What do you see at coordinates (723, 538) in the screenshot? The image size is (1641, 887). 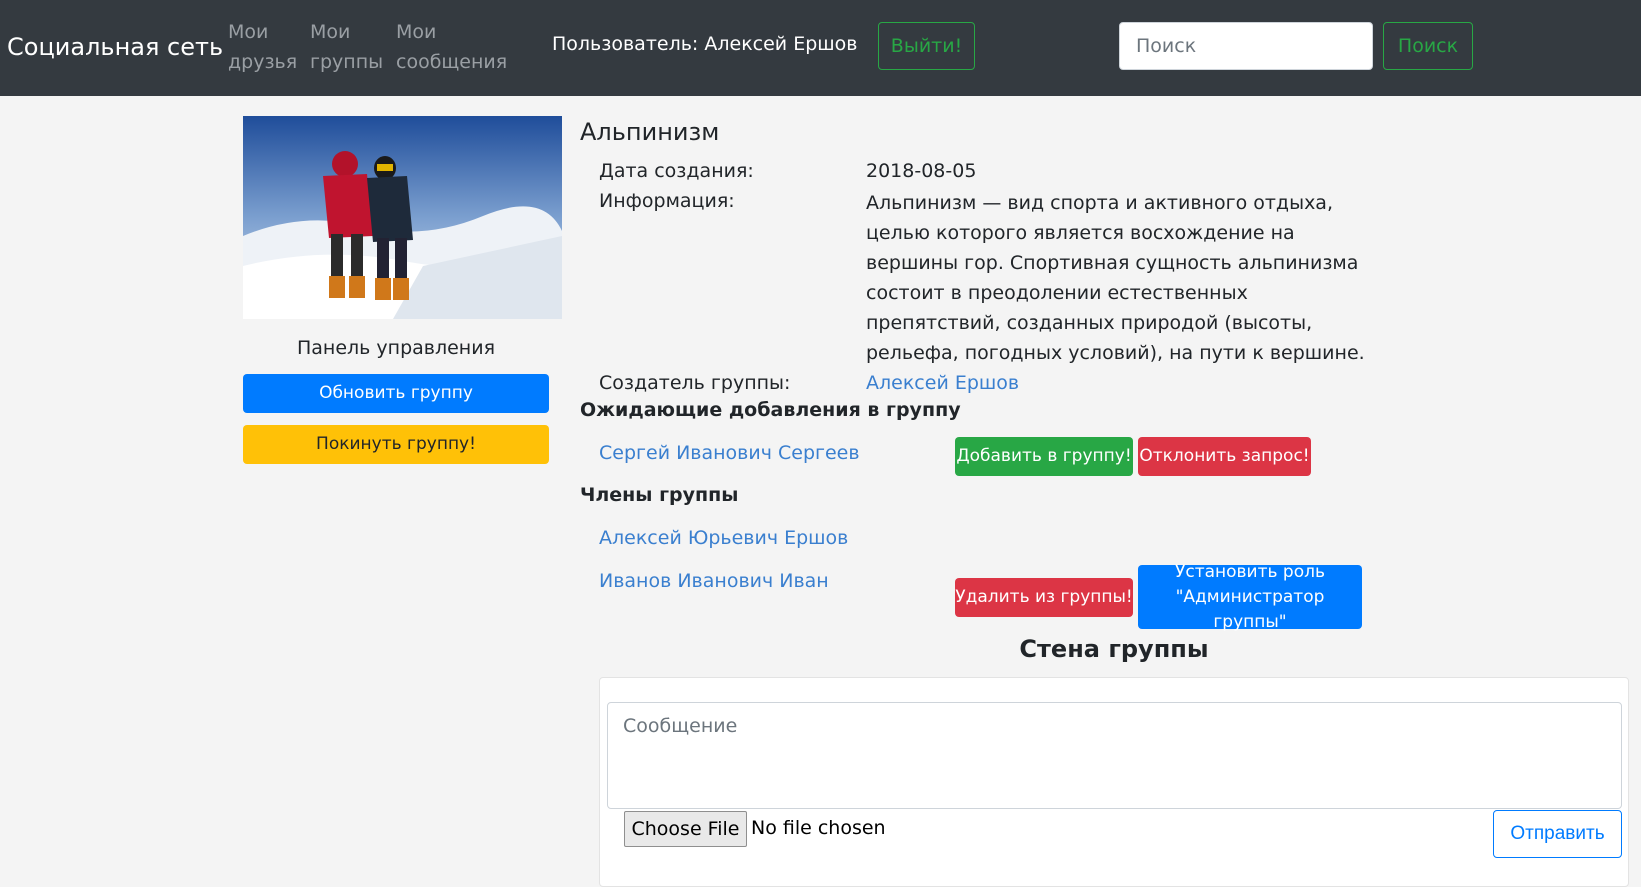 I see `member-link: Алексей Юрьевич Ершов` at bounding box center [723, 538].